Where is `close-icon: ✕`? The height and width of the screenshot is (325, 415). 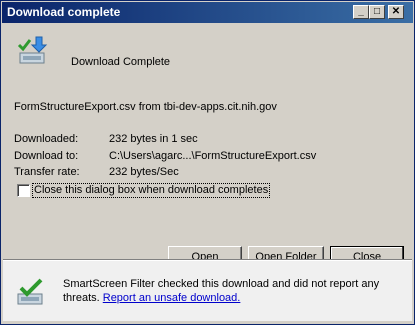 close-icon: ✕ is located at coordinates (396, 11).